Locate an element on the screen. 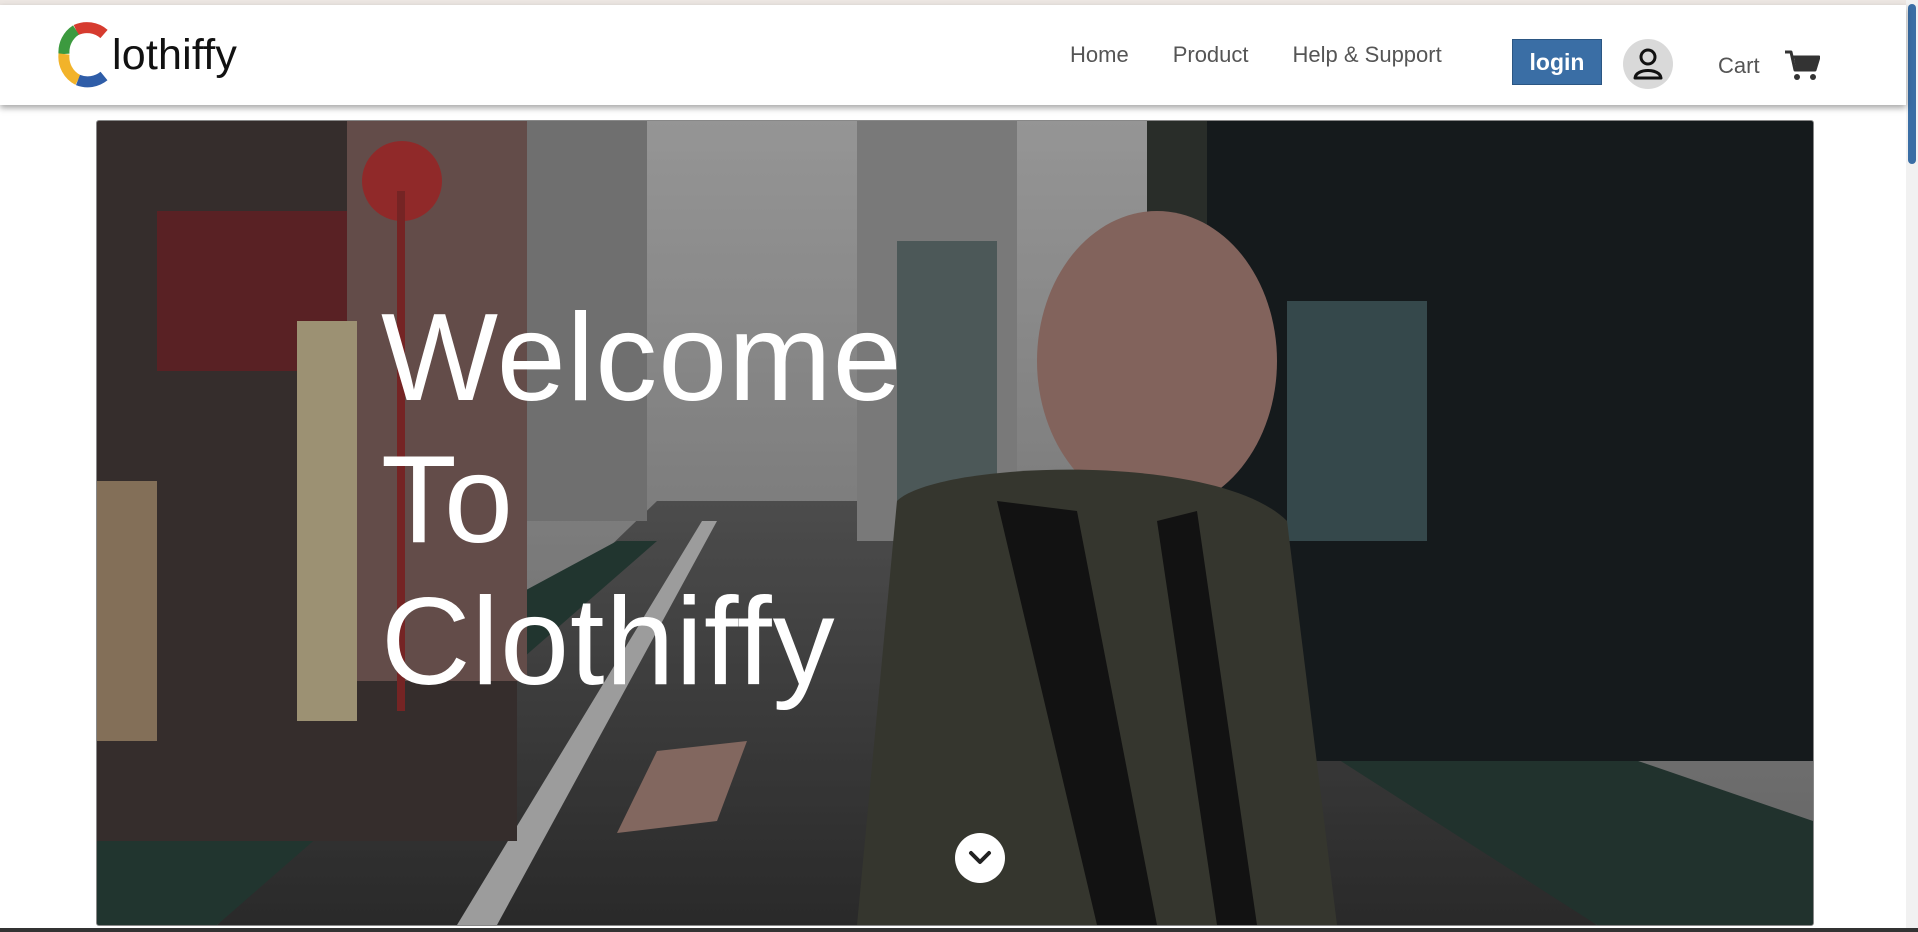 The image size is (1918, 932). main-nav: Home Product Help & Support is located at coordinates (1278, 55).